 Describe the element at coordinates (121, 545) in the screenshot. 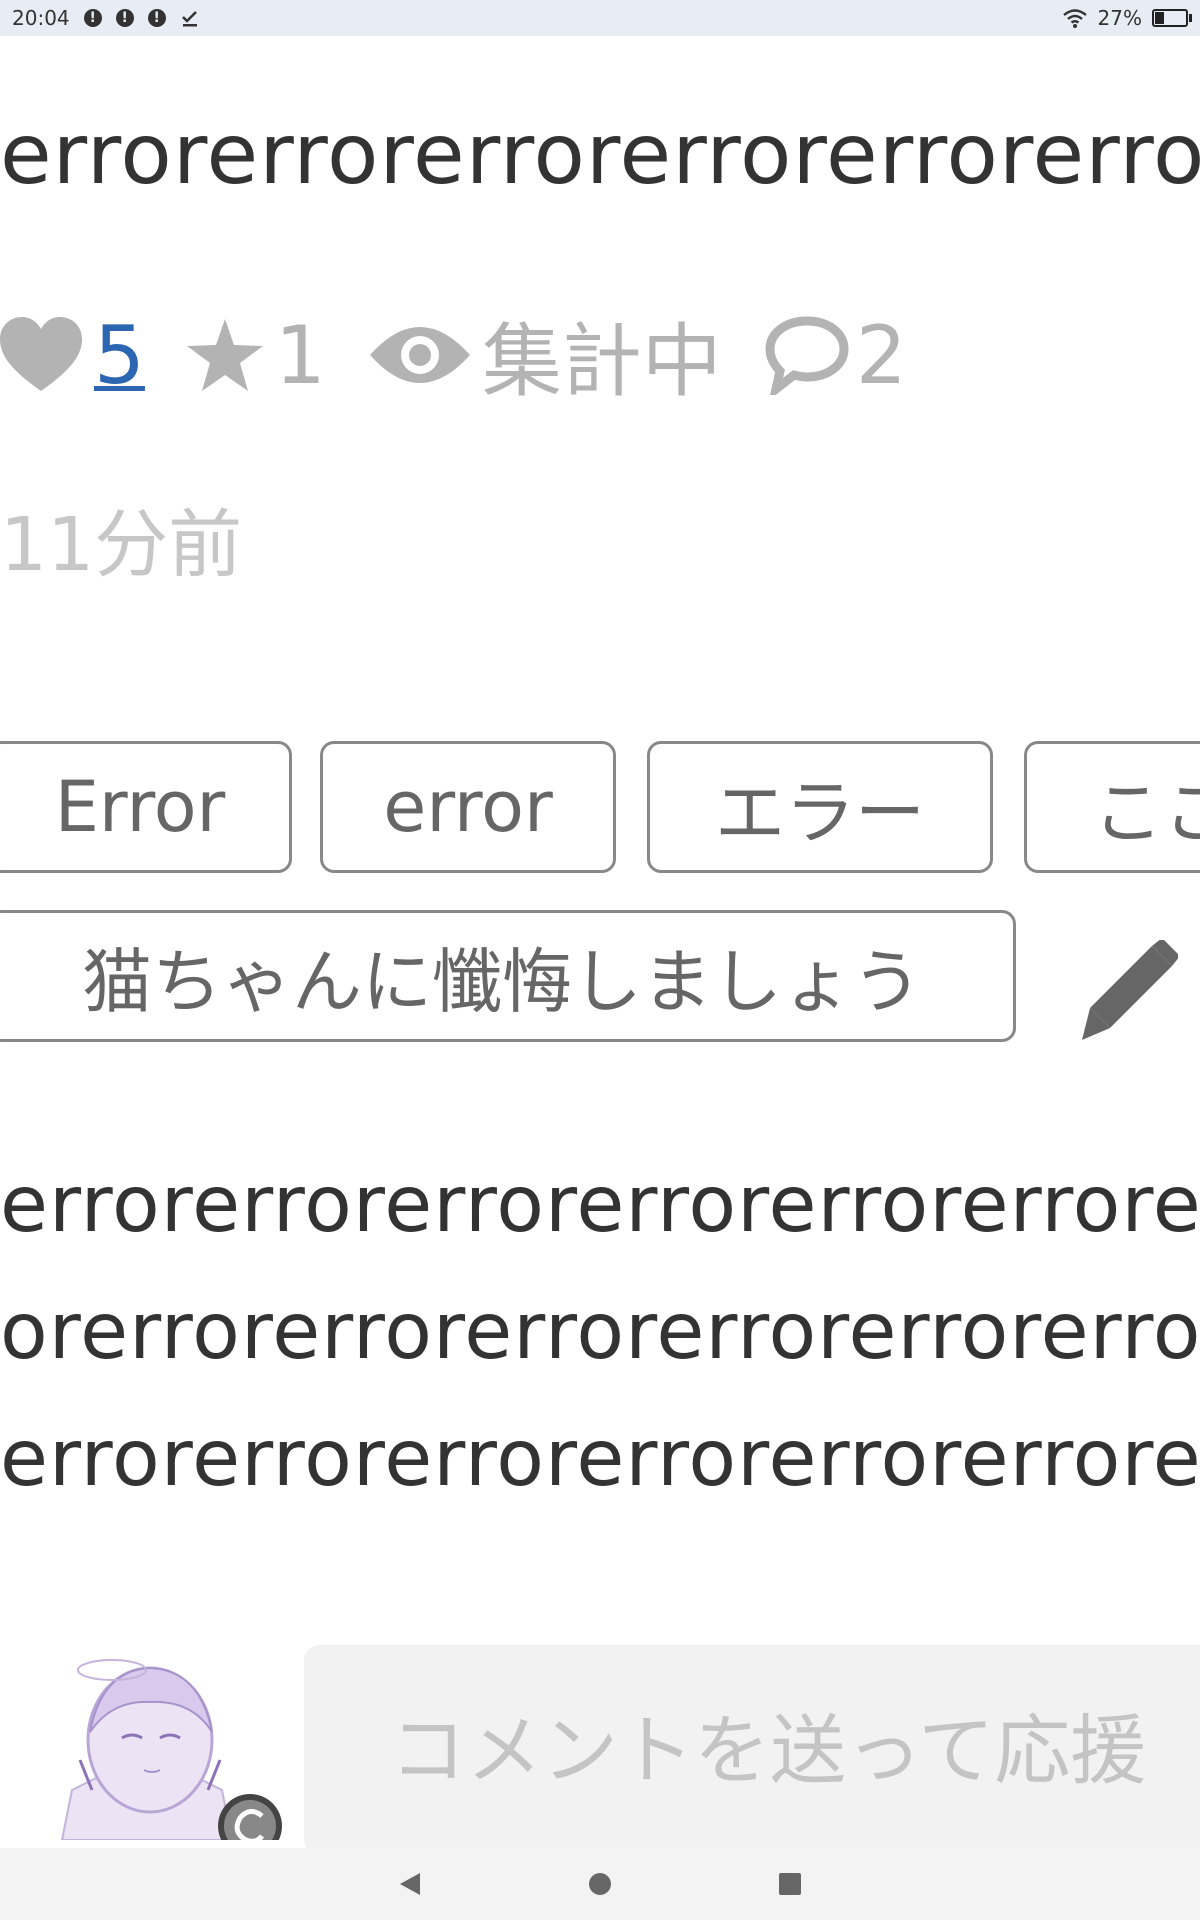

I see `post-timestamp: 11分前` at that location.